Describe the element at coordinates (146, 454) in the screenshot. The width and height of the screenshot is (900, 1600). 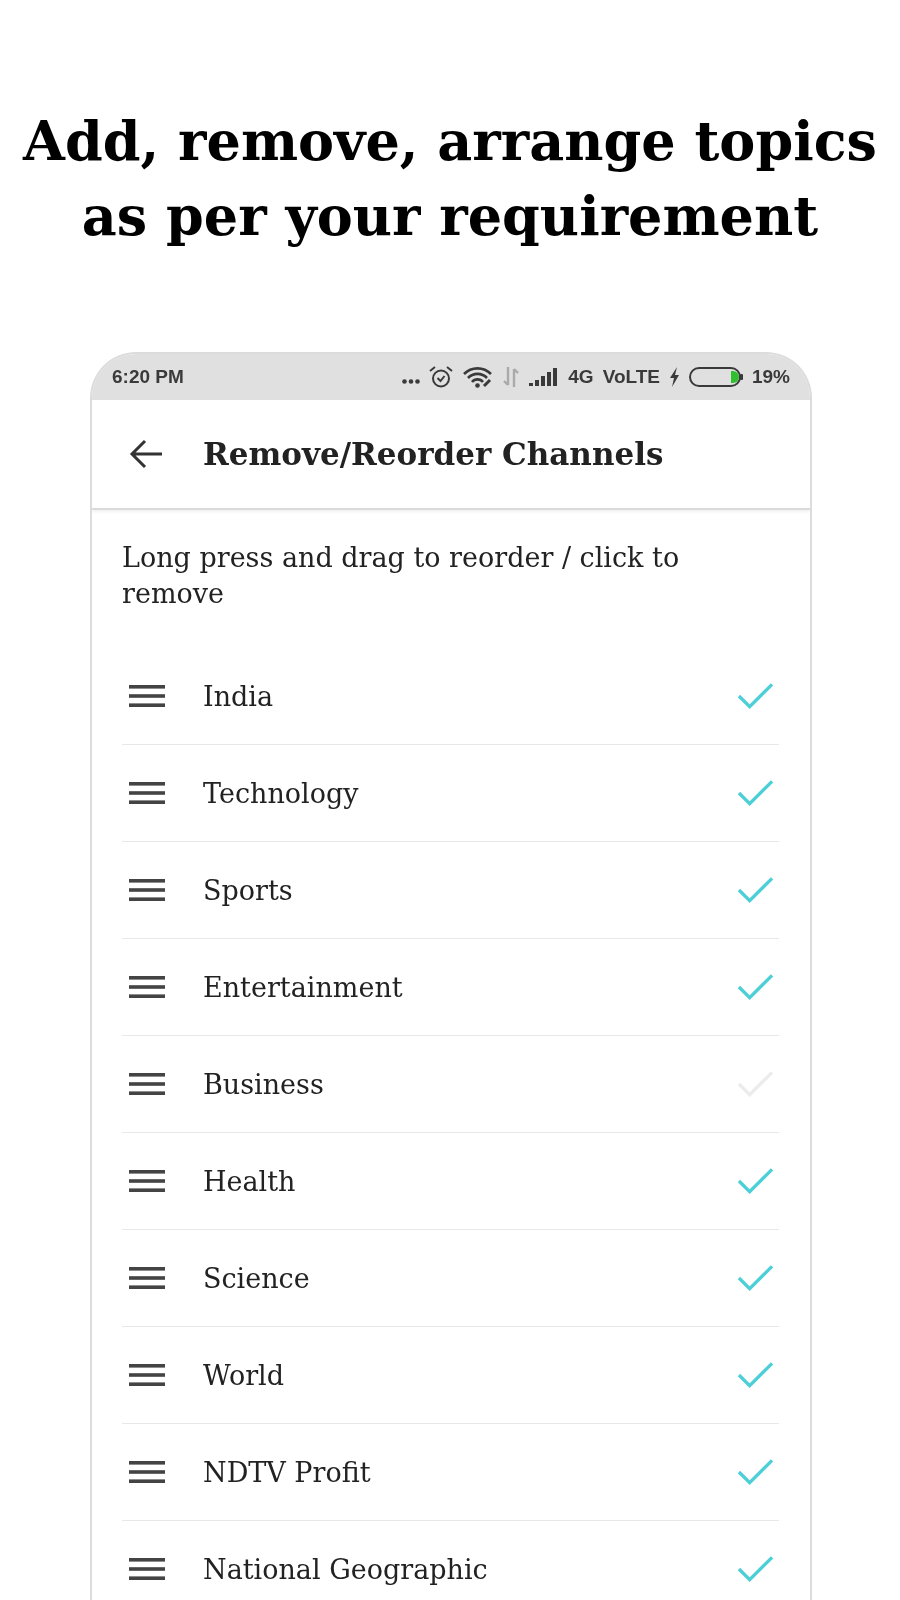
I see `back-arrow-icon` at that location.